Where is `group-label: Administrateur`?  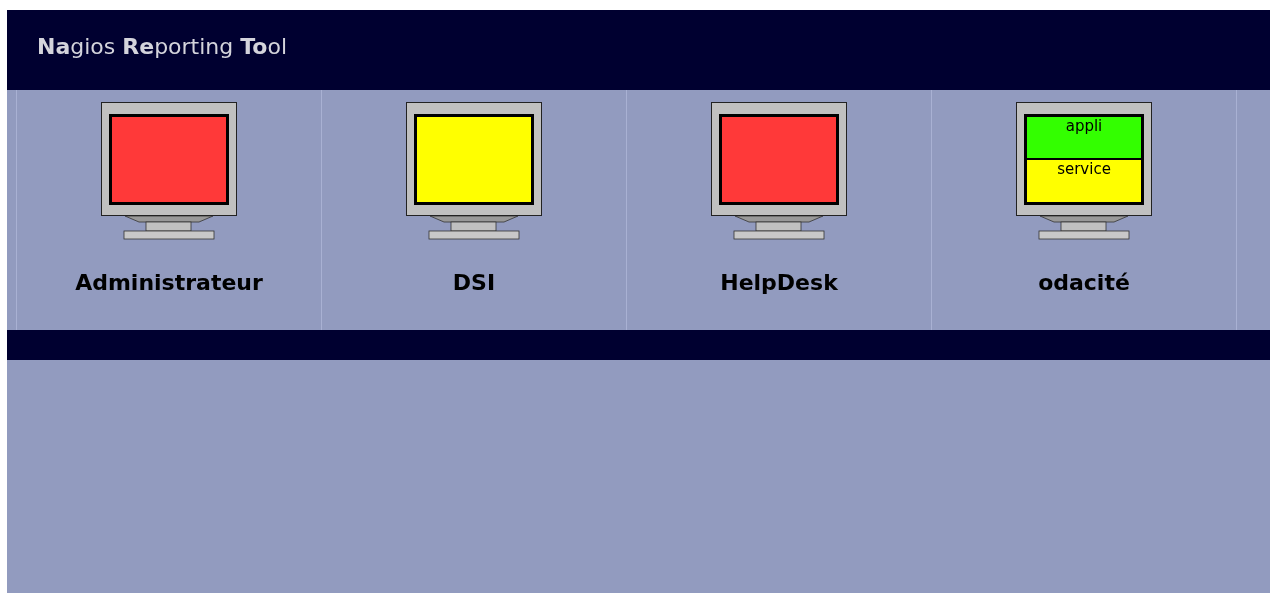 group-label: Administrateur is located at coordinates (169, 283).